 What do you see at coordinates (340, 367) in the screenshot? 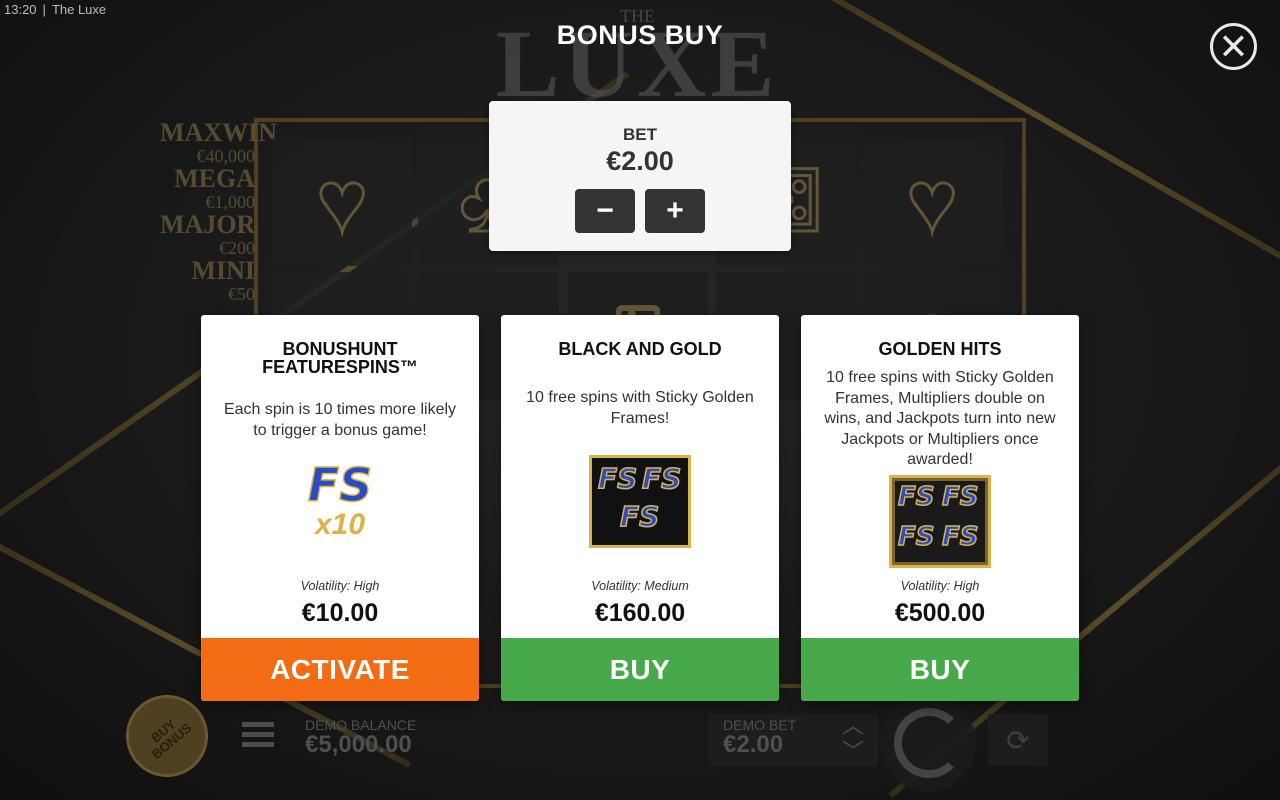
I see `card-title-line2: FEATURESPINS™` at bounding box center [340, 367].